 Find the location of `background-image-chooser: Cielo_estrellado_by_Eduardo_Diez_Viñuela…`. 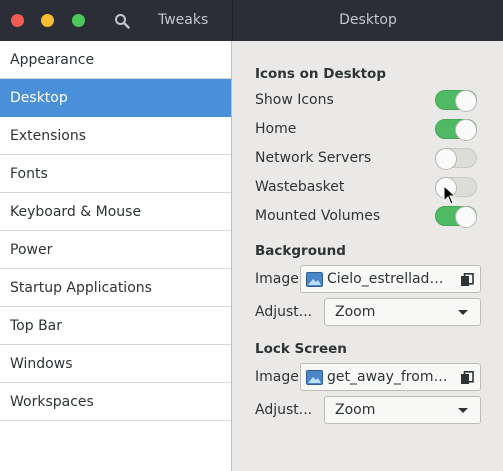

background-image-chooser: Cielo_estrellado_by_Eduardo_Diez_Viñuela… is located at coordinates (390, 279).